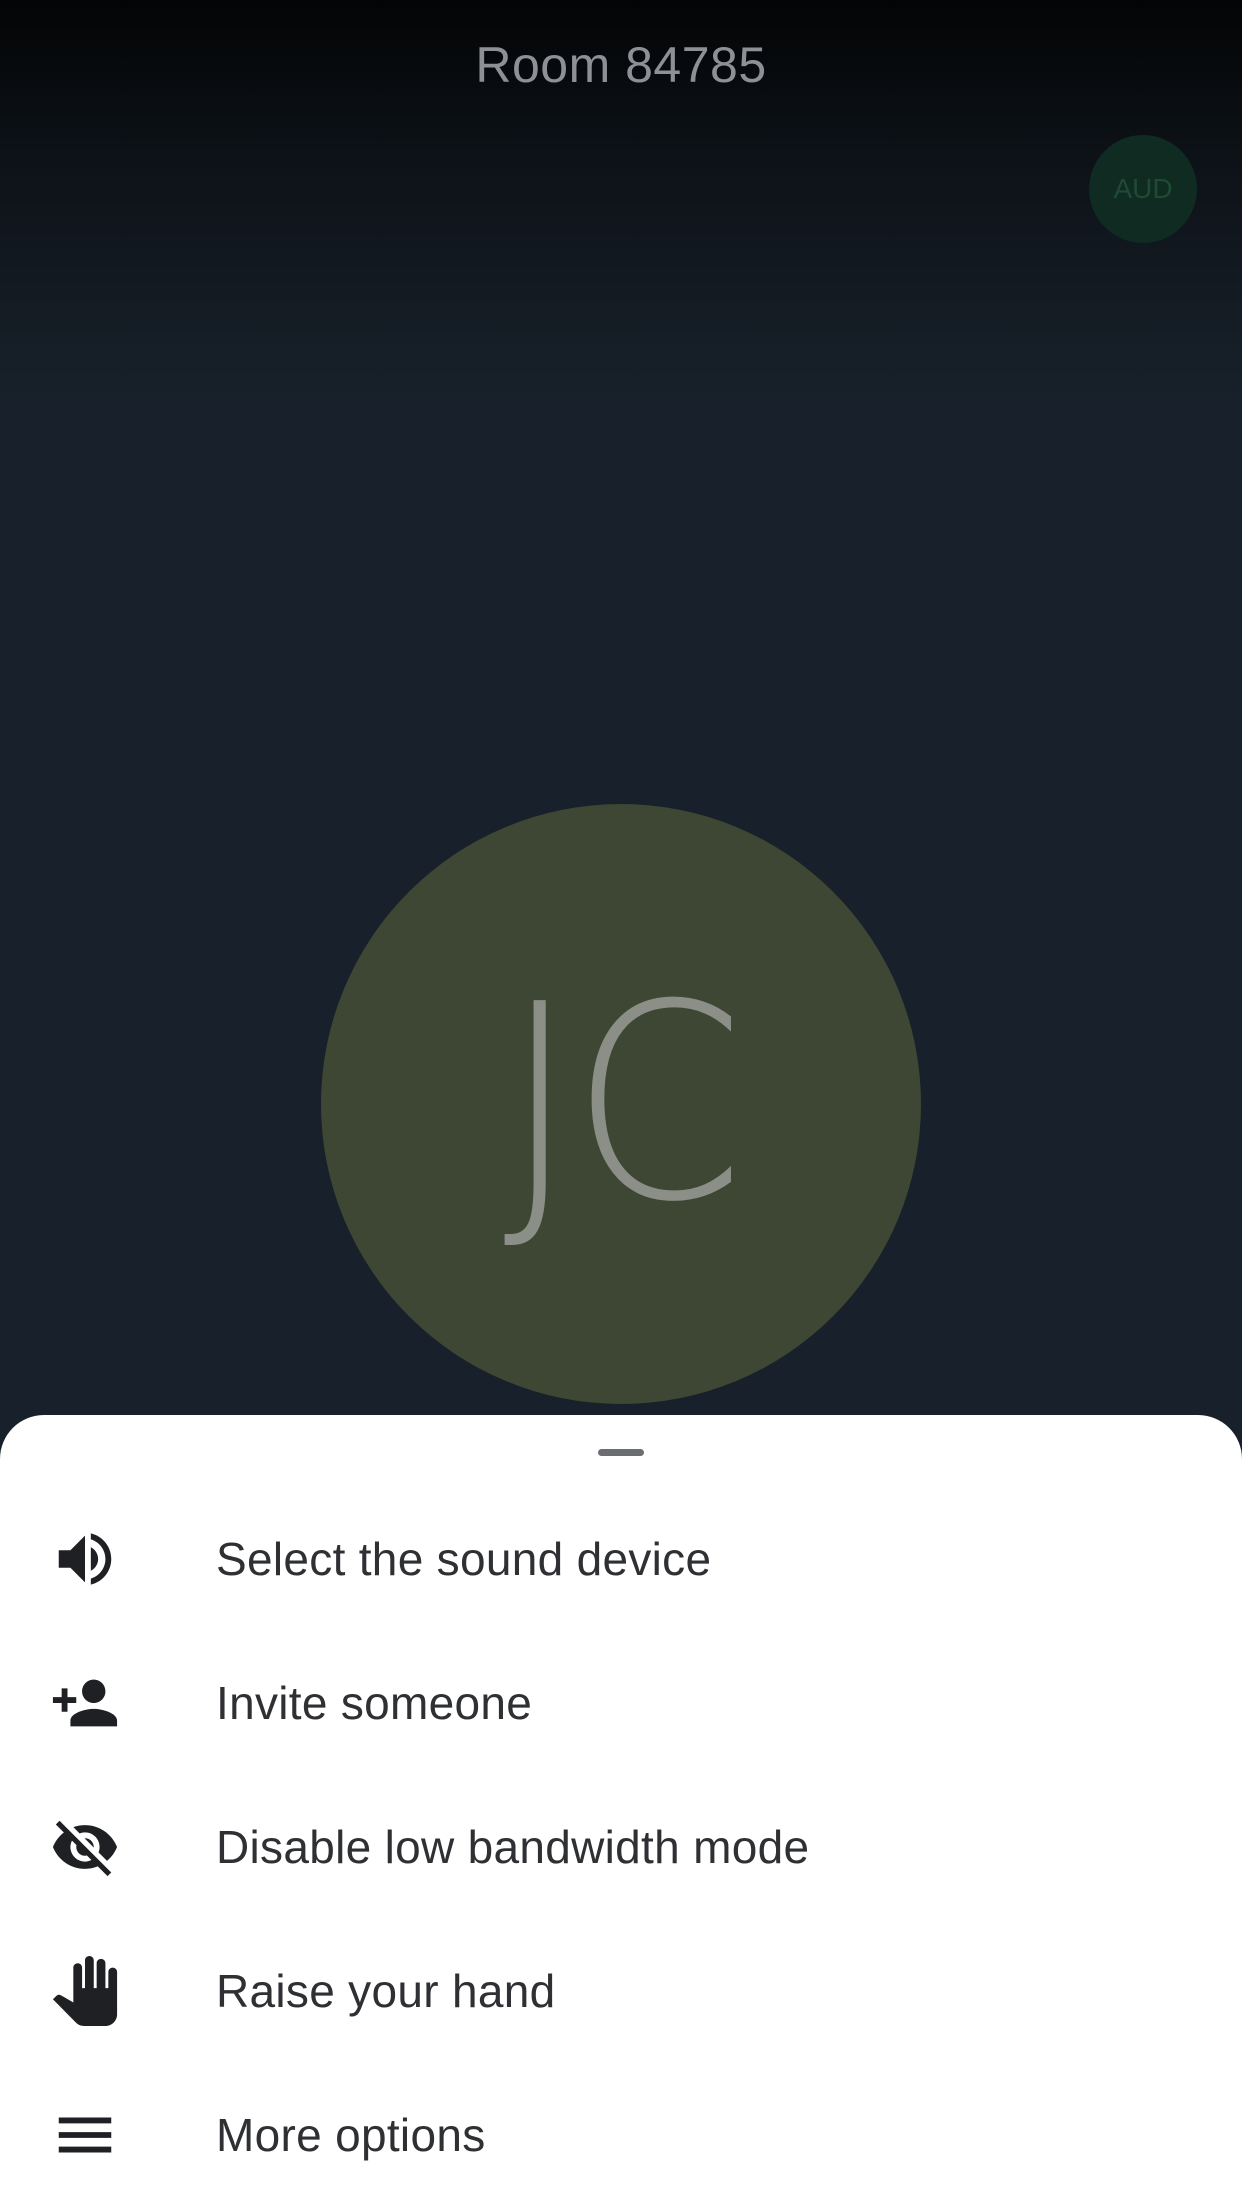 Image resolution: width=1242 pixels, height=2208 pixels. What do you see at coordinates (351, 2135) in the screenshot?
I see `menu-item-label: More options` at bounding box center [351, 2135].